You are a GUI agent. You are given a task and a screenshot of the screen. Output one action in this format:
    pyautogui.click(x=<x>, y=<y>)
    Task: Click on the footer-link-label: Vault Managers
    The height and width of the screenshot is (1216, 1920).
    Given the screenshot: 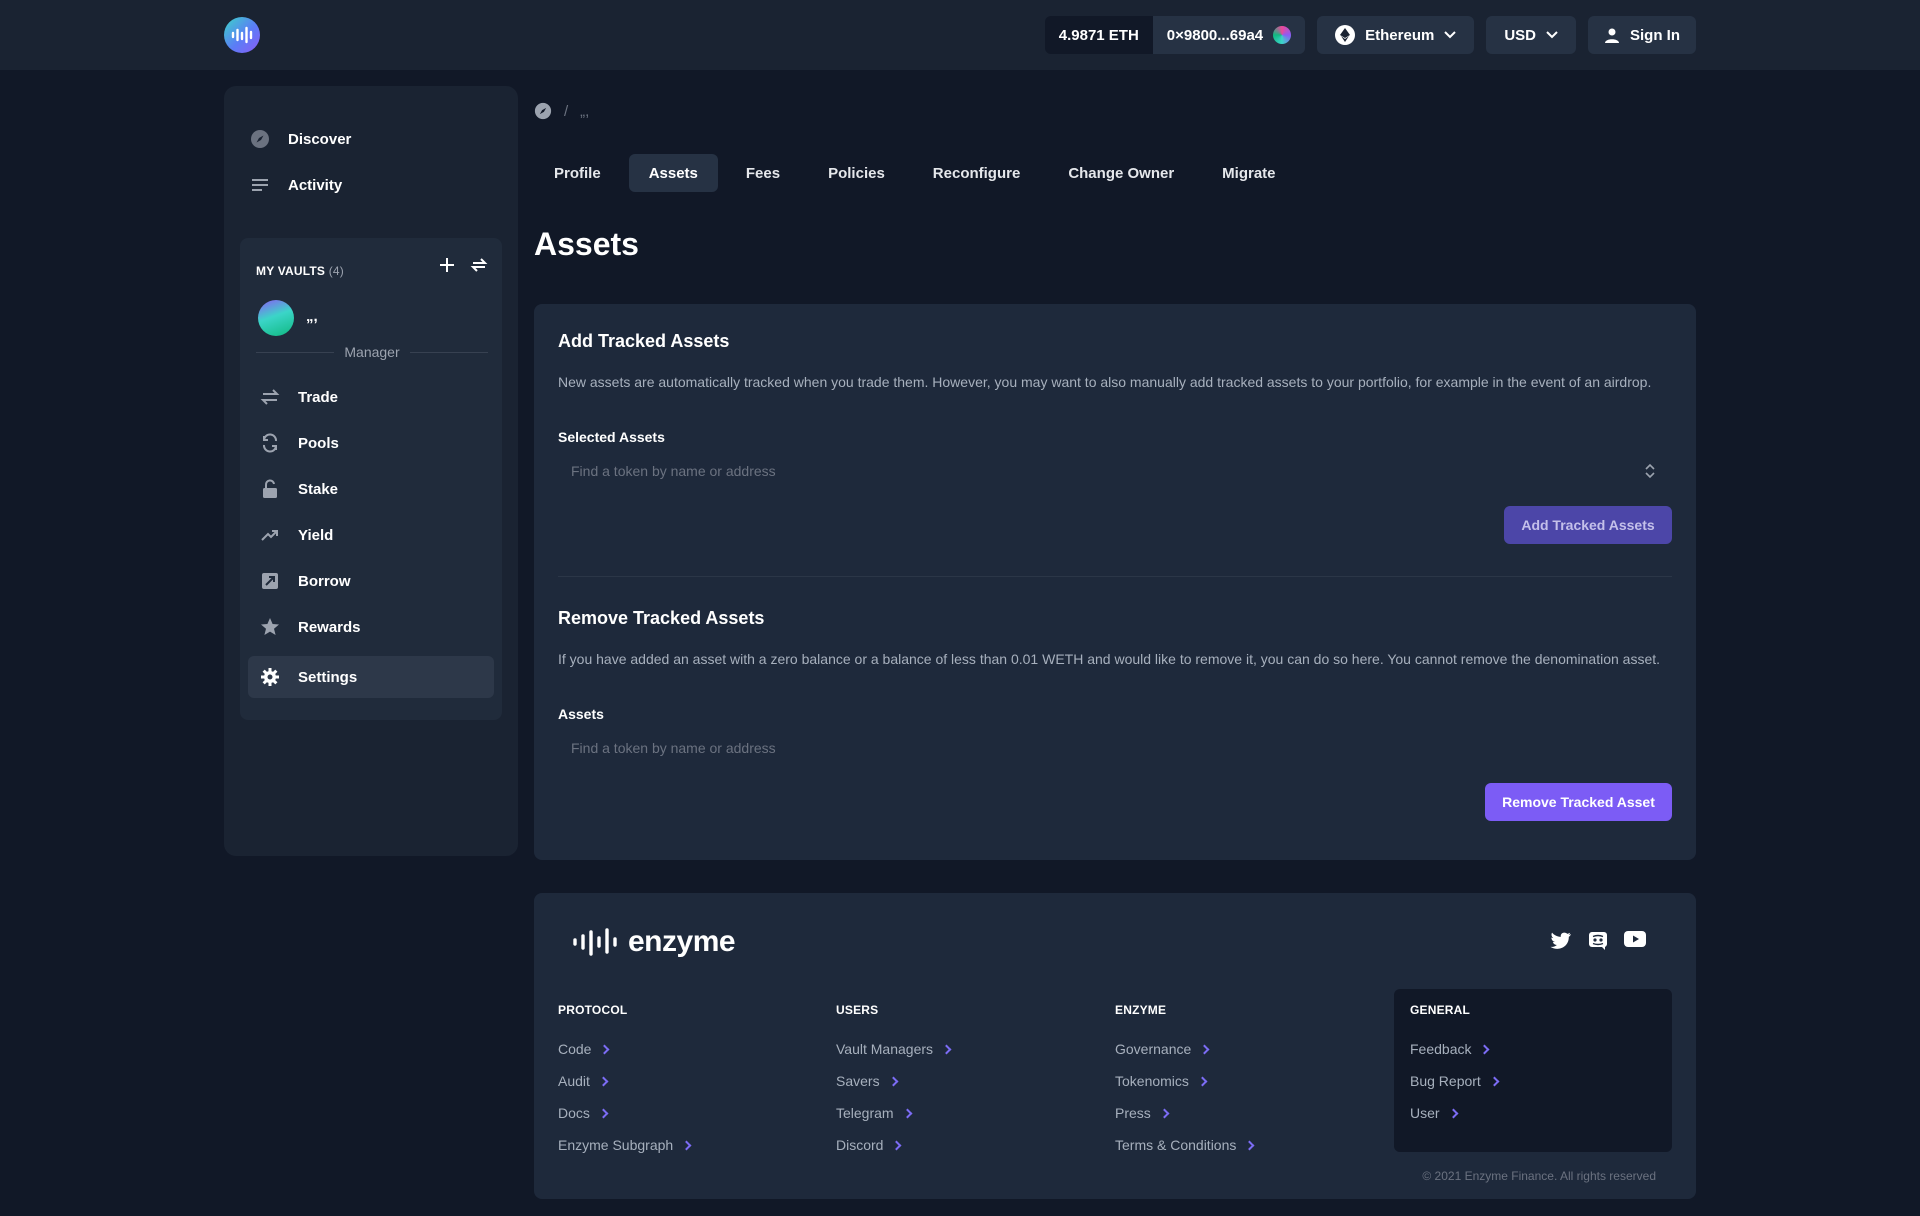 What is the action you would take?
    pyautogui.click(x=885, y=1049)
    